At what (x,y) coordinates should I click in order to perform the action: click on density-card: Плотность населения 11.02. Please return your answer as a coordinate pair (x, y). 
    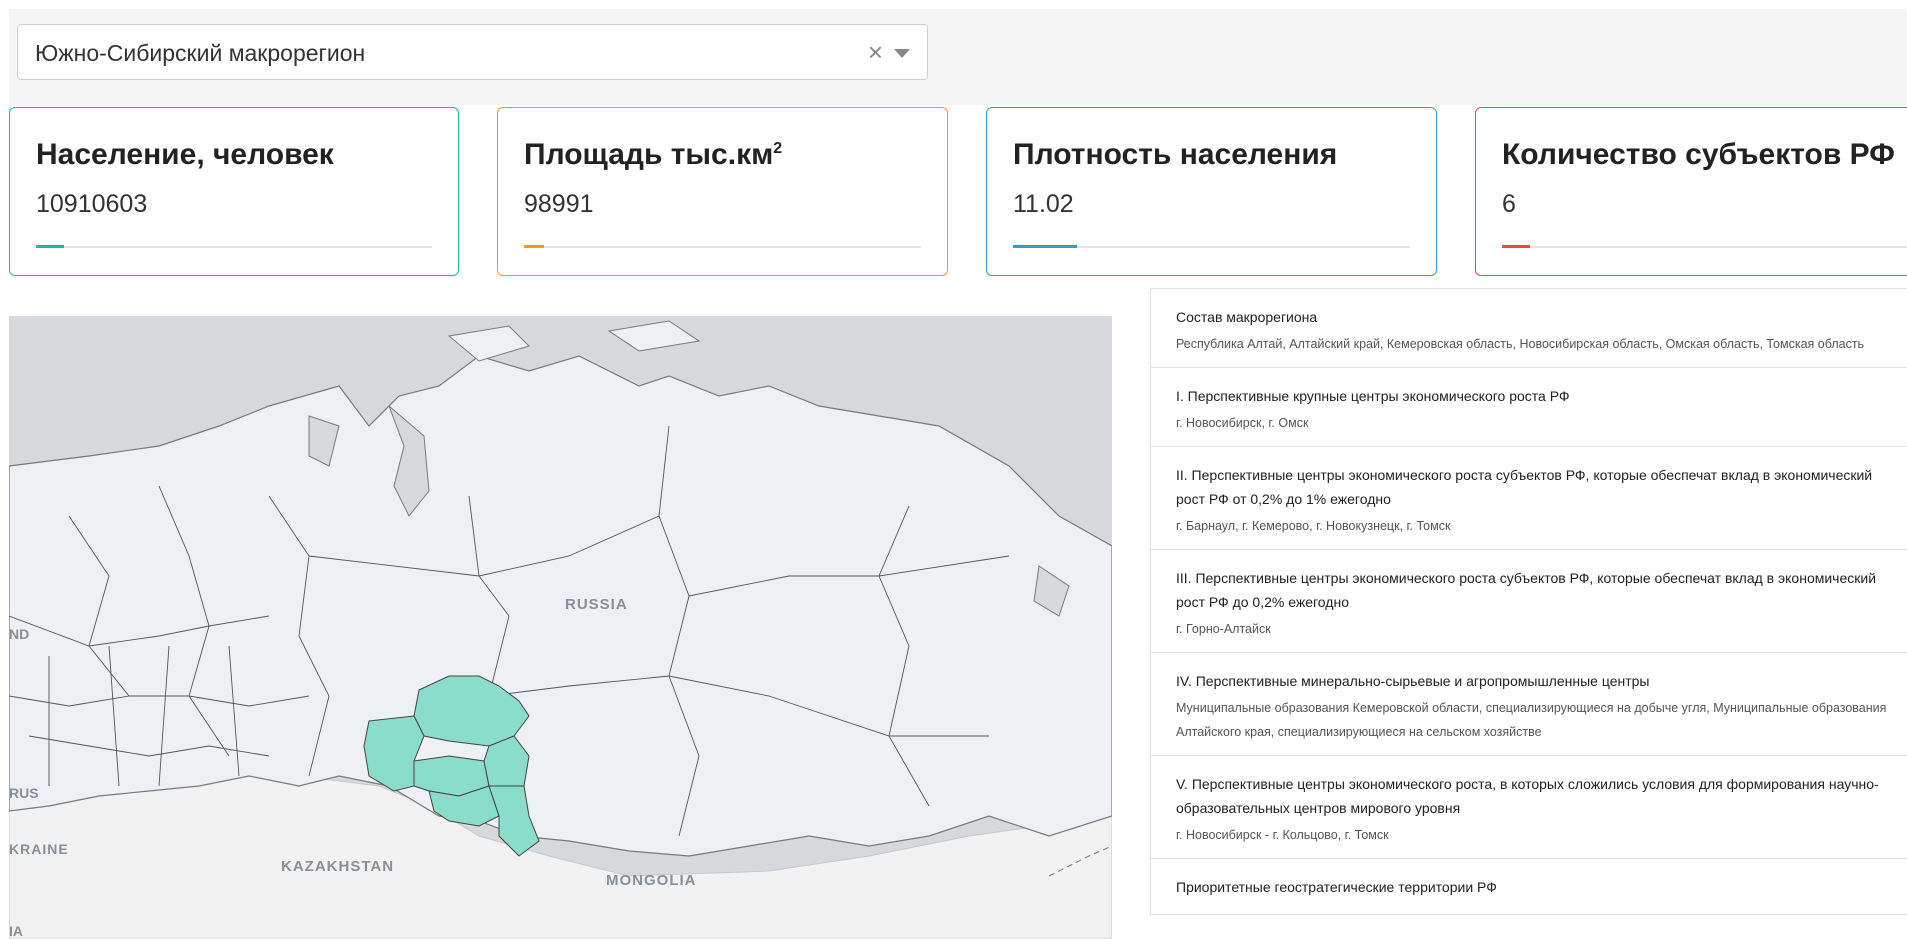
    Looking at the image, I should click on (1211, 191).